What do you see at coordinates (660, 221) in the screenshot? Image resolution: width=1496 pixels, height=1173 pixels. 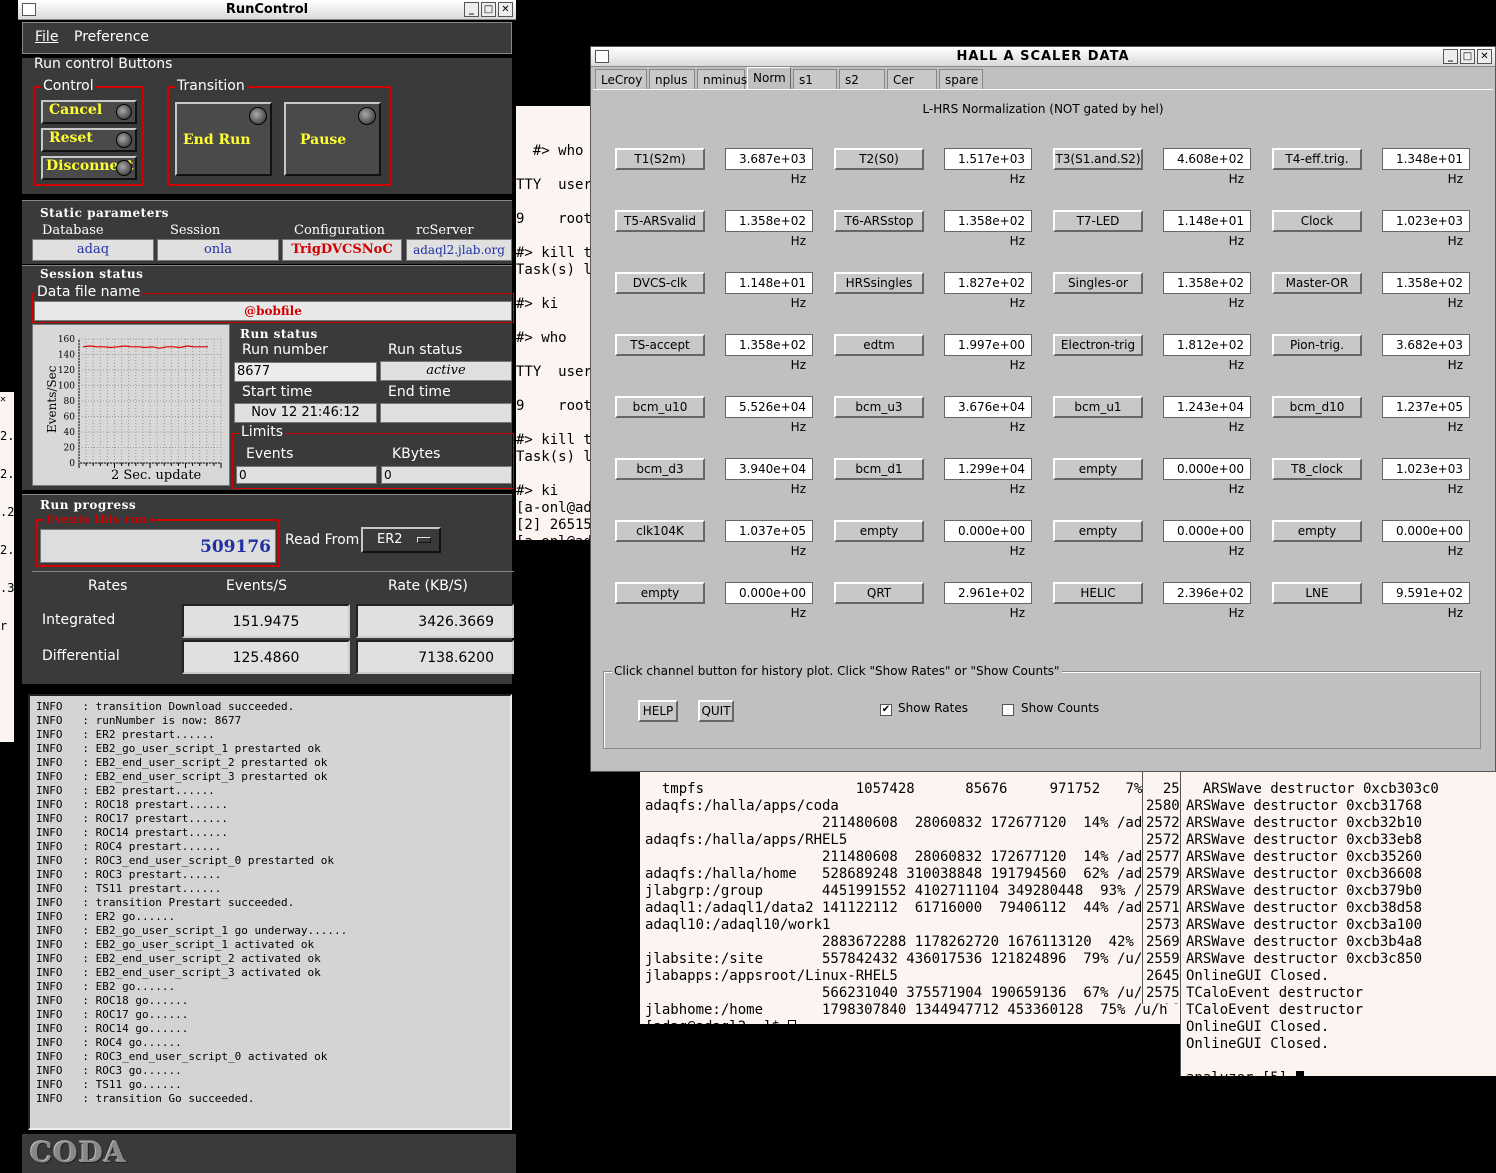 I see `channel-button: T5-ARSvalid` at bounding box center [660, 221].